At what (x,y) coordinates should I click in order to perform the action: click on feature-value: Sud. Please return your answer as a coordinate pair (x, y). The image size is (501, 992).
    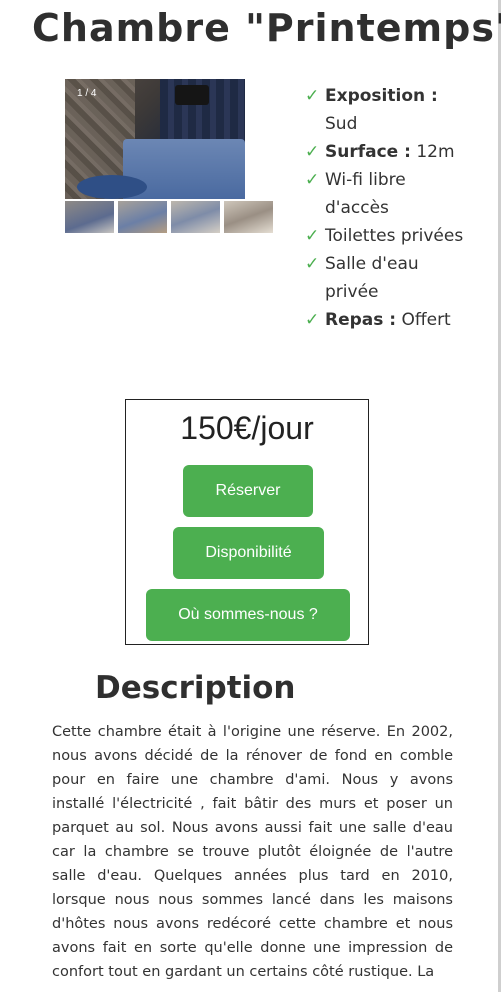
    Looking at the image, I should click on (341, 124).